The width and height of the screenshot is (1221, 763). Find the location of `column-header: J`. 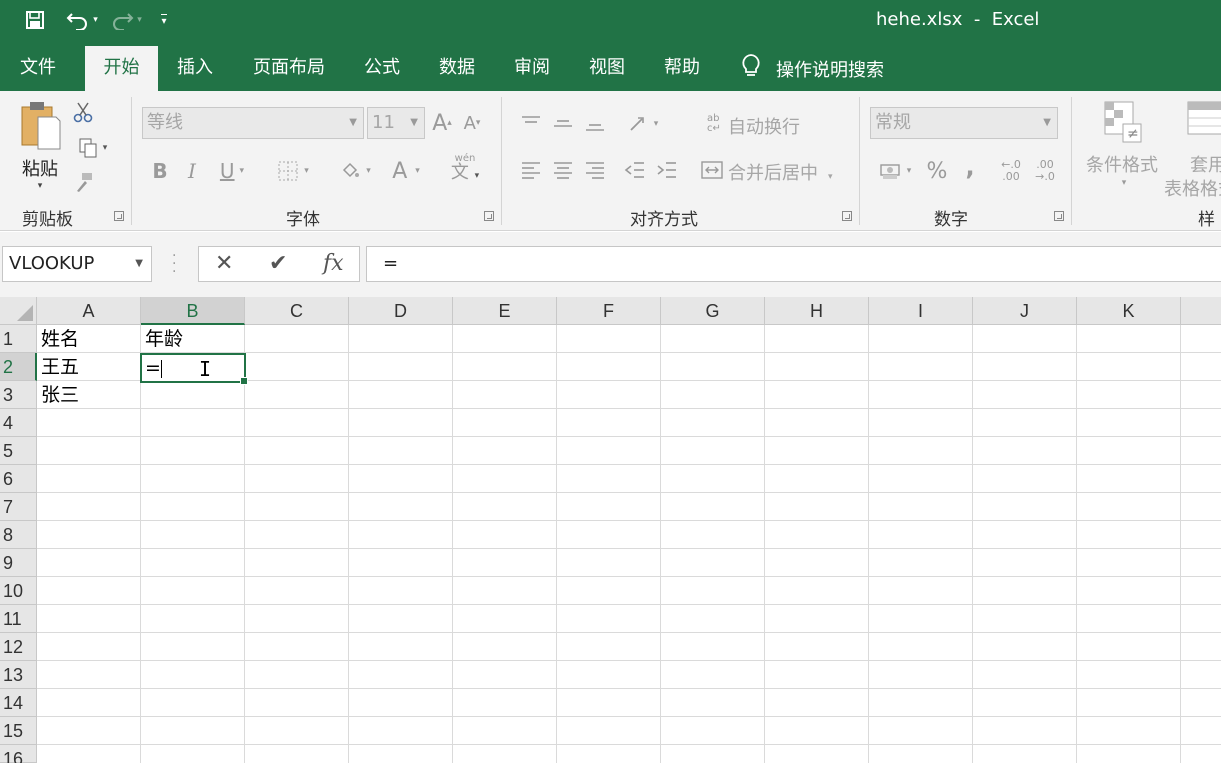

column-header: J is located at coordinates (1025, 311).